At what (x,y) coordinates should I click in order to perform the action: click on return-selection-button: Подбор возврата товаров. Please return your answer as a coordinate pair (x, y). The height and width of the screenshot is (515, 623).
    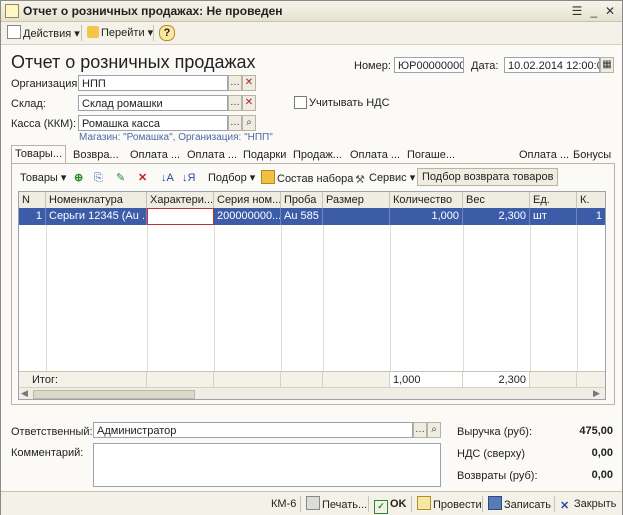
    Looking at the image, I should click on (488, 177).